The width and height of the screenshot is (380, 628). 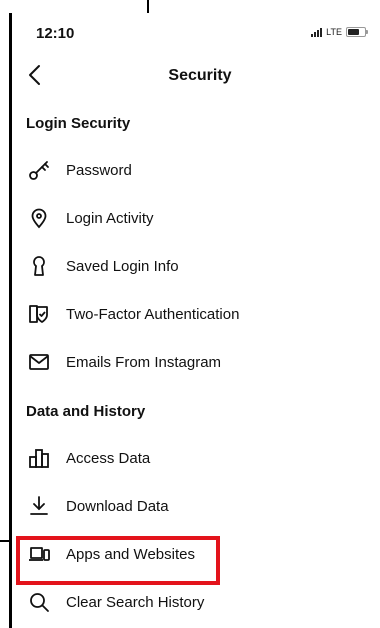 What do you see at coordinates (192, 506) in the screenshot?
I see `menu-item-download-data: Download Data` at bounding box center [192, 506].